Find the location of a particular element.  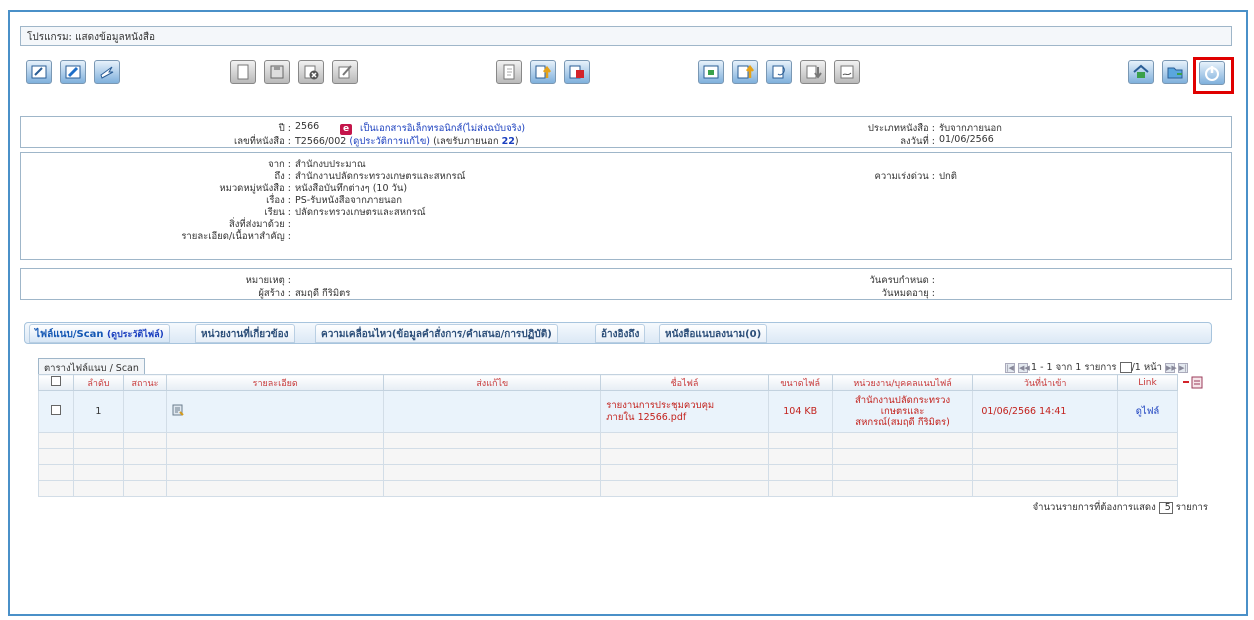

note-icon is located at coordinates (178, 411).